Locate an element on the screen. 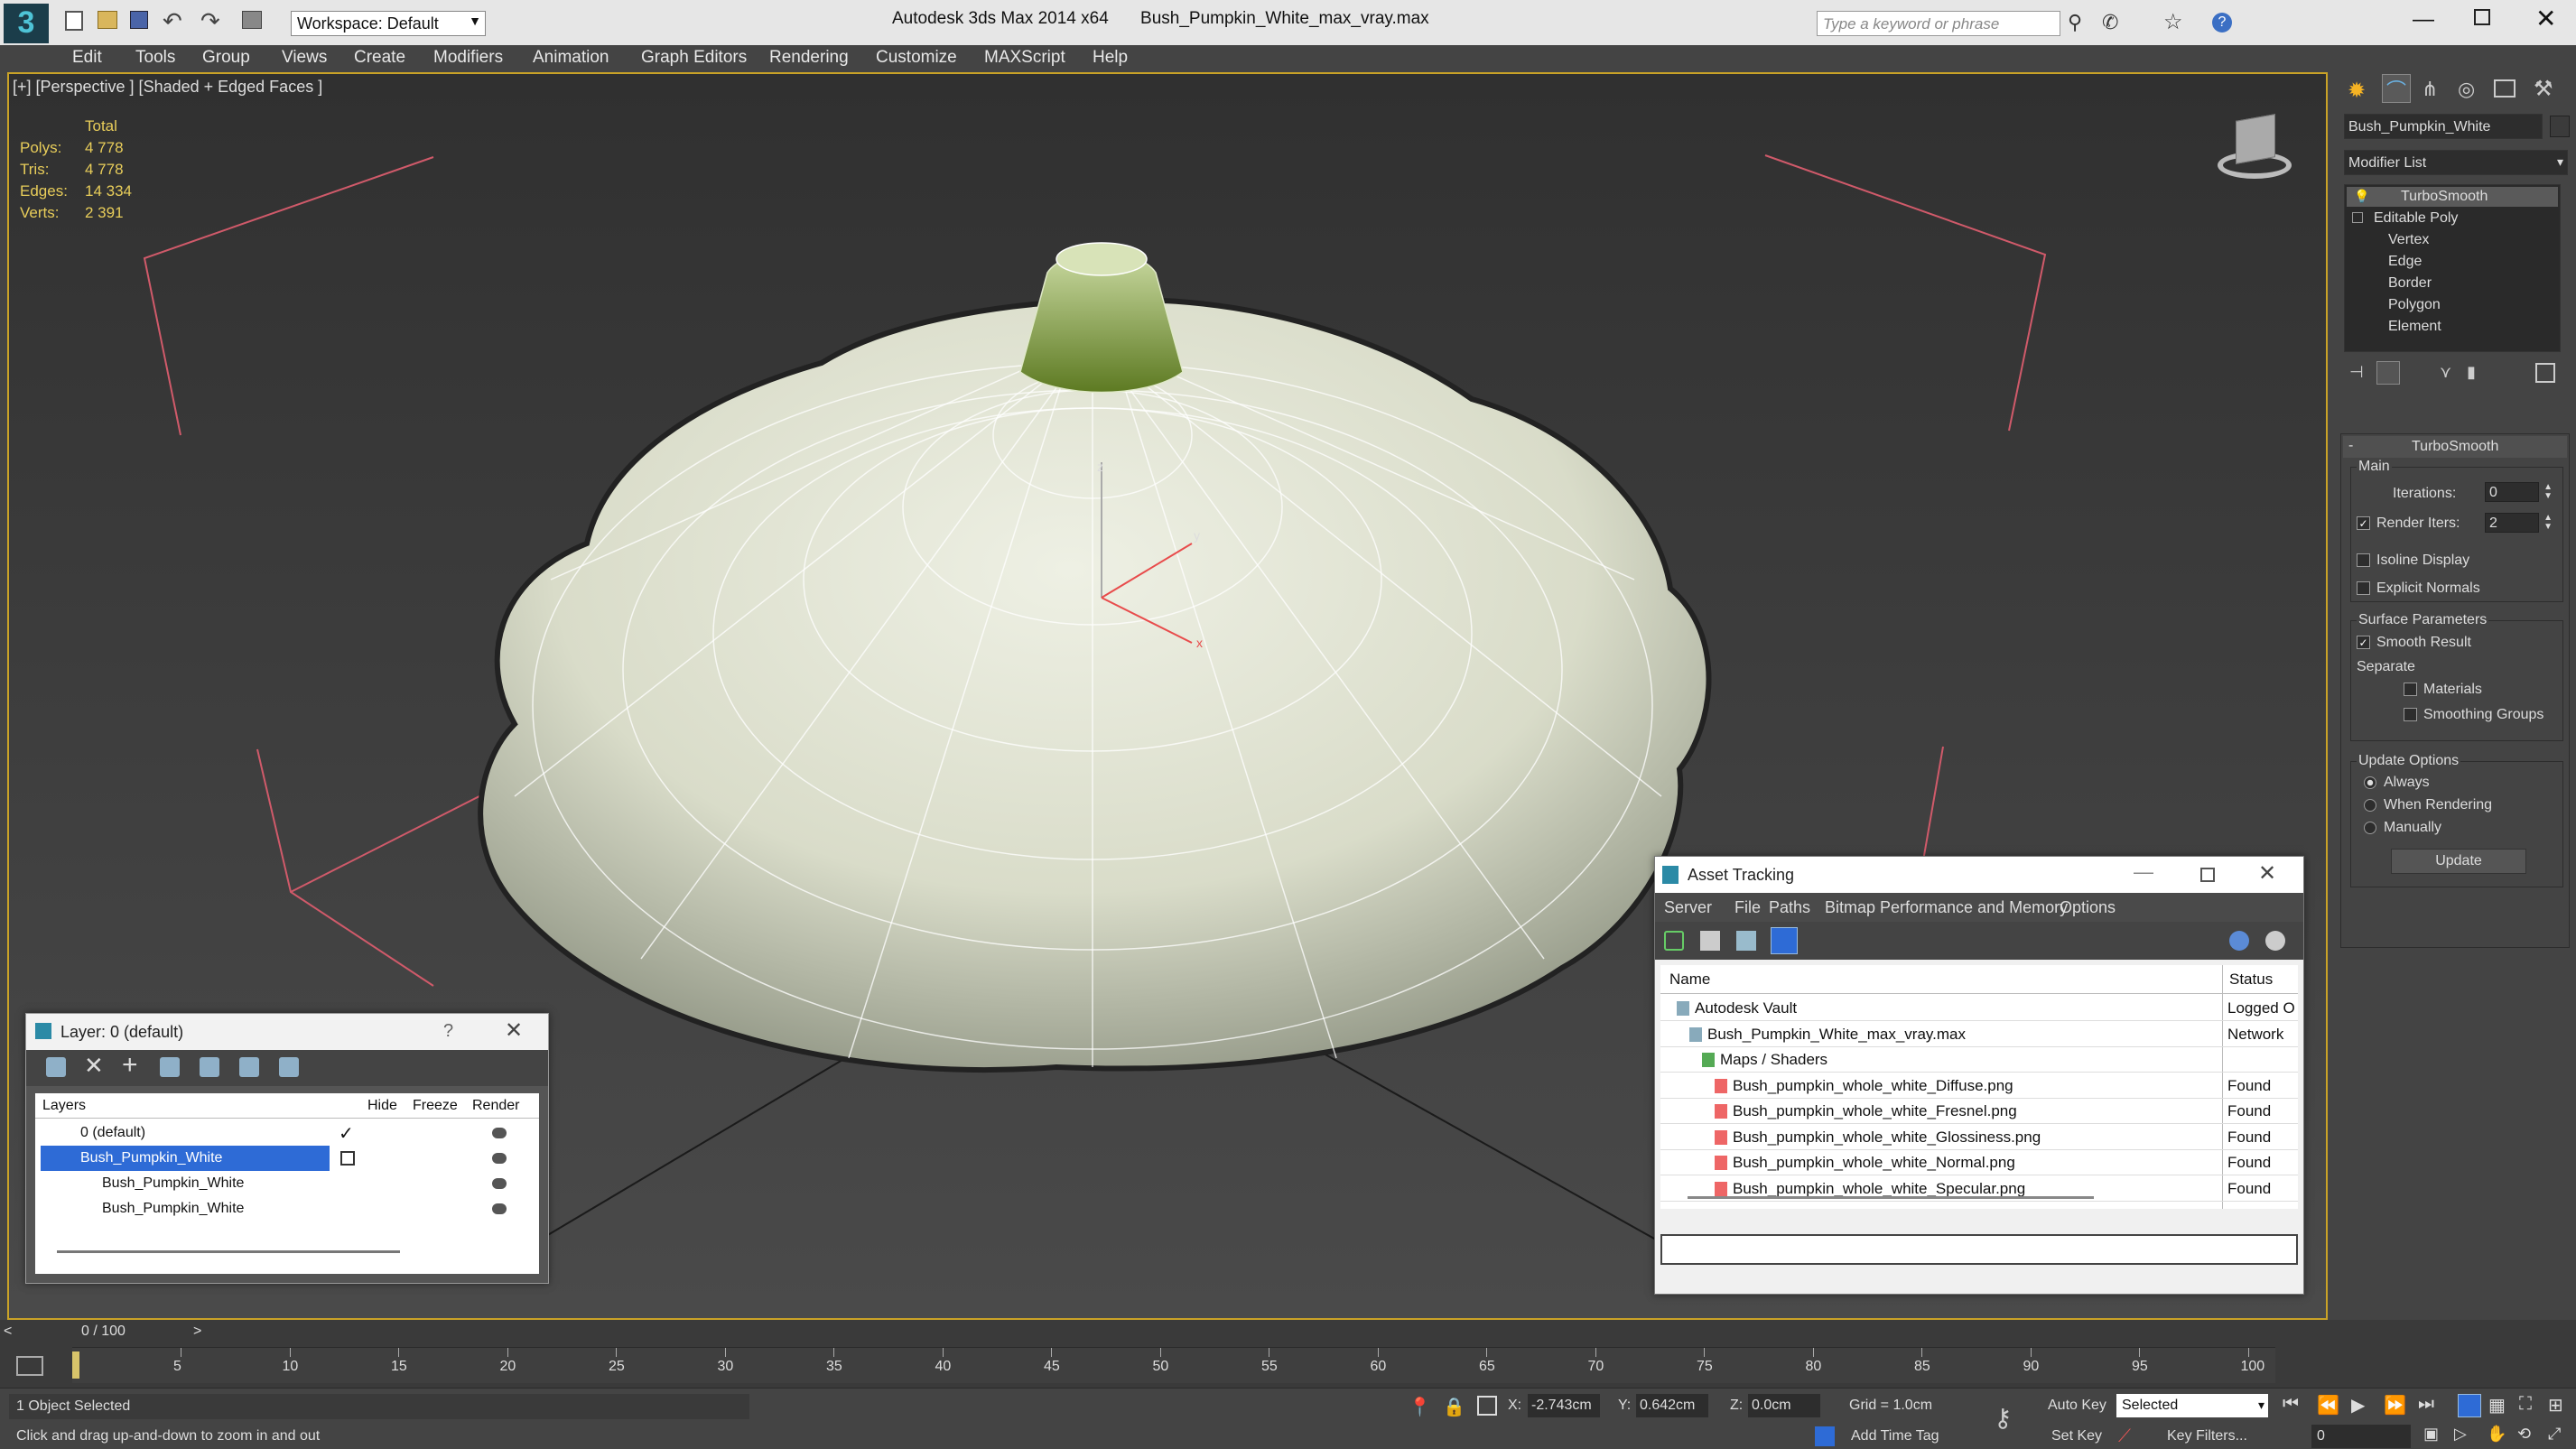 This screenshot has height=1449, width=2576. frame-value: 0 is located at coordinates (2321, 1436).